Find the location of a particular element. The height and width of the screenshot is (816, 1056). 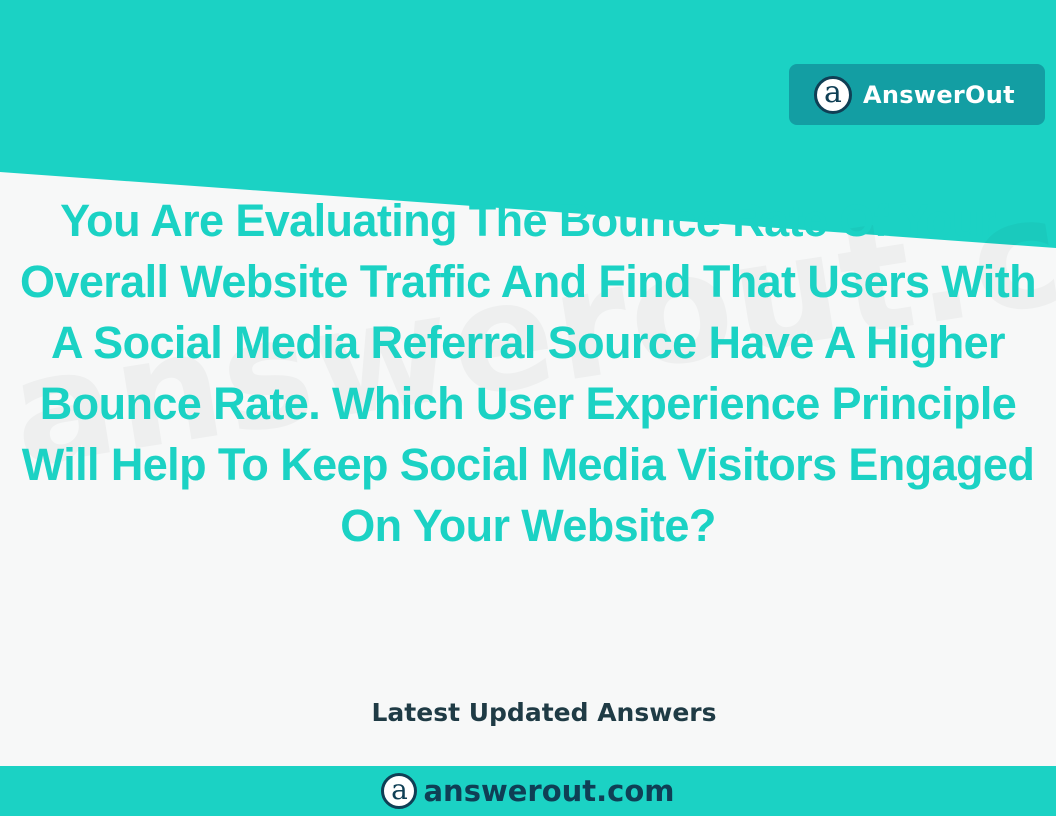

footer-bar: a answerout.com is located at coordinates (528, 791).